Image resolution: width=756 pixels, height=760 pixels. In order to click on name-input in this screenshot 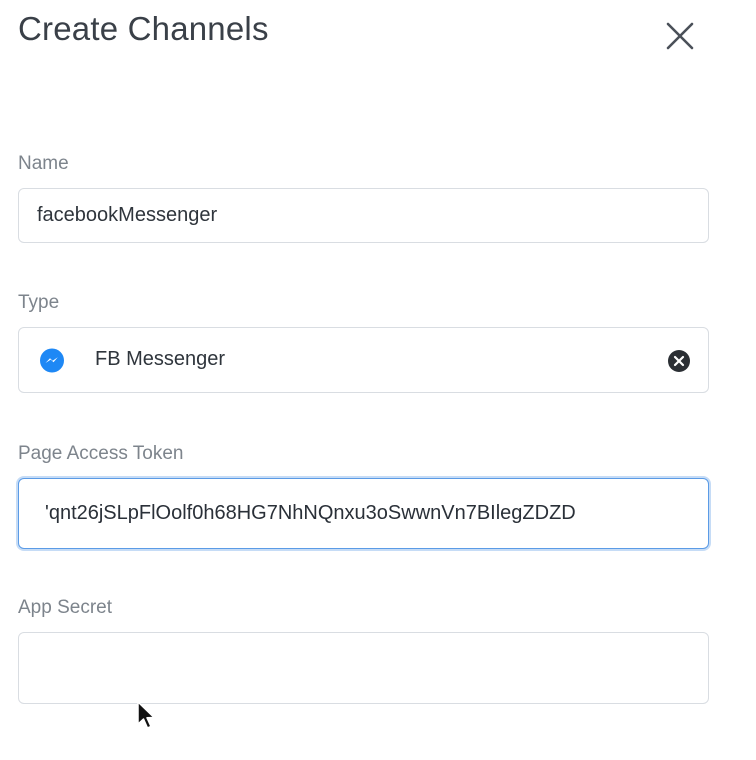, I will do `click(363, 215)`.